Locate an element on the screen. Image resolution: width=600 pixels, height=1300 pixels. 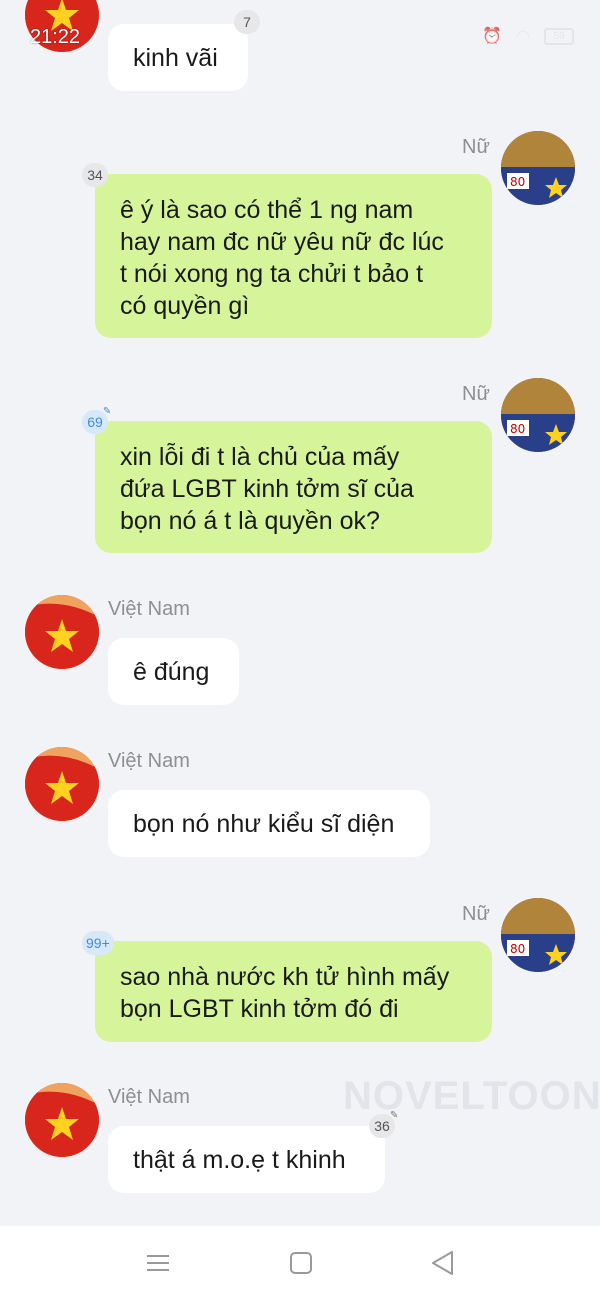
message-text: ê đúng is located at coordinates (171, 672).